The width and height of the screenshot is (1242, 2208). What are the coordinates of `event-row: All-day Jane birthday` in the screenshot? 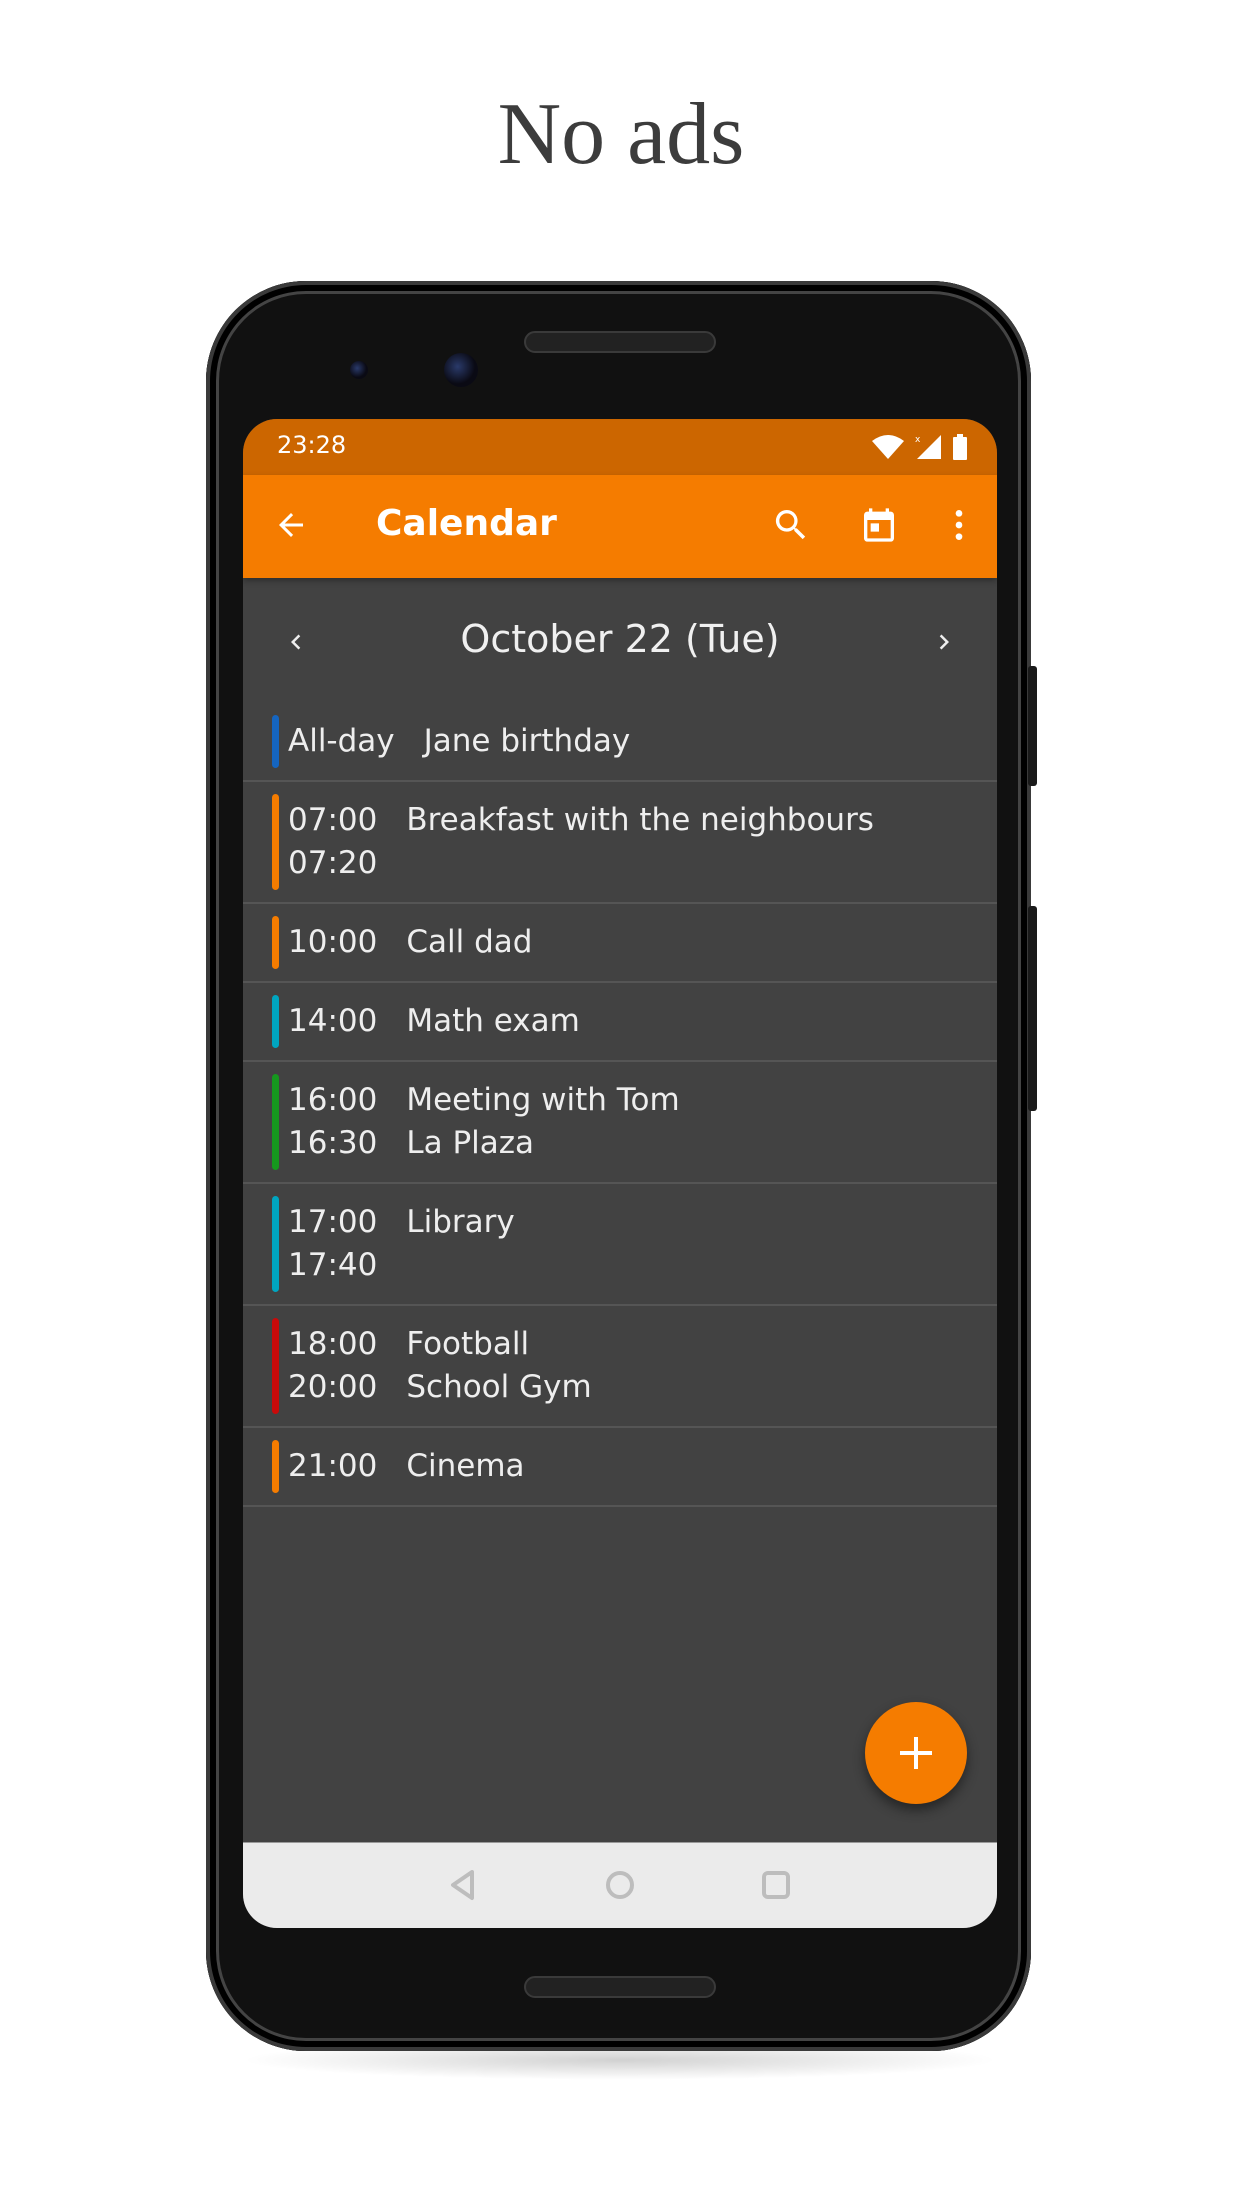 It's located at (620, 742).